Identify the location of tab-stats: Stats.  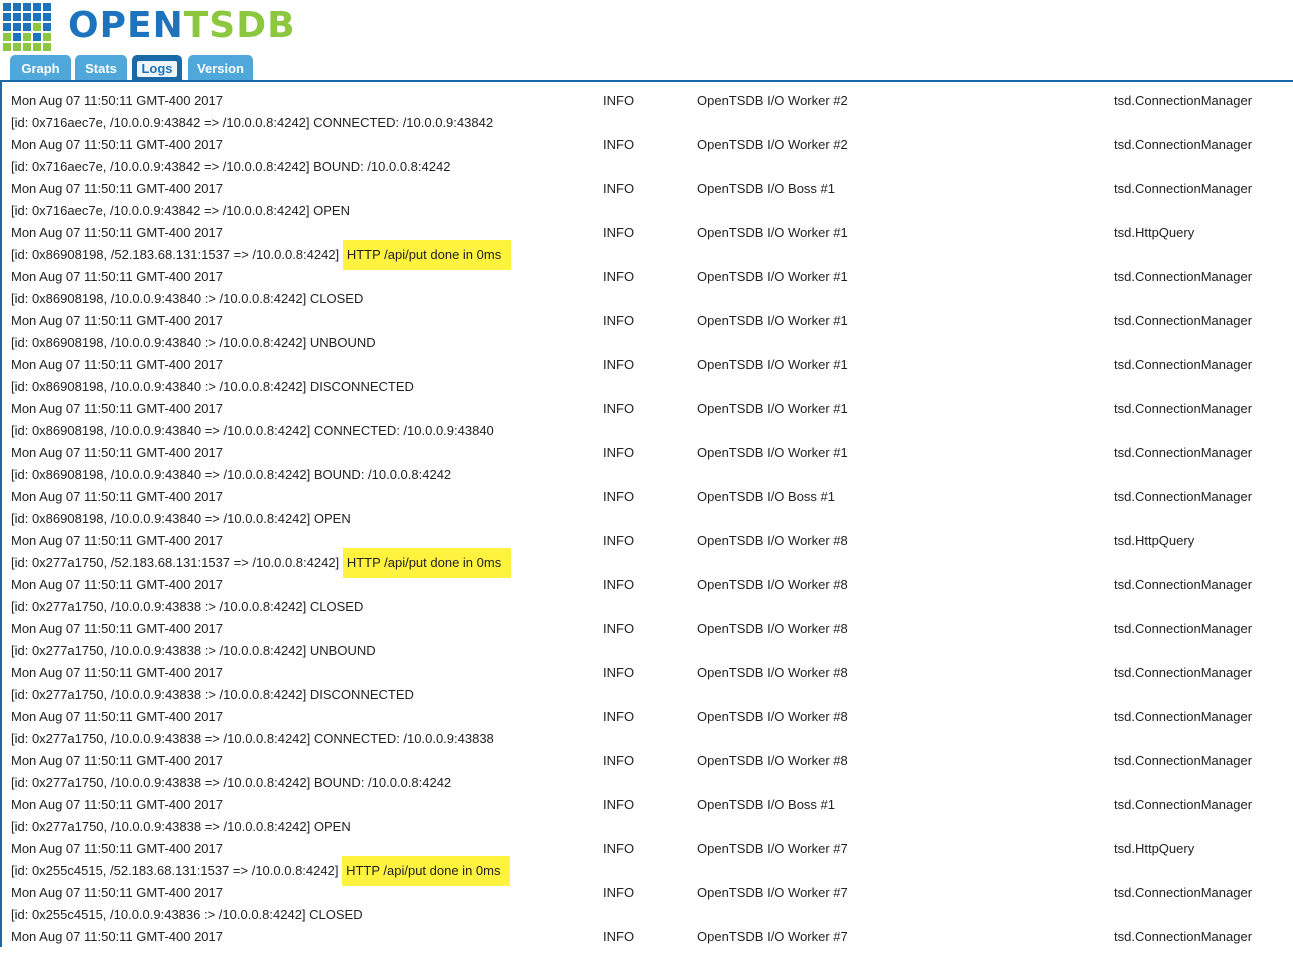
(101, 67).